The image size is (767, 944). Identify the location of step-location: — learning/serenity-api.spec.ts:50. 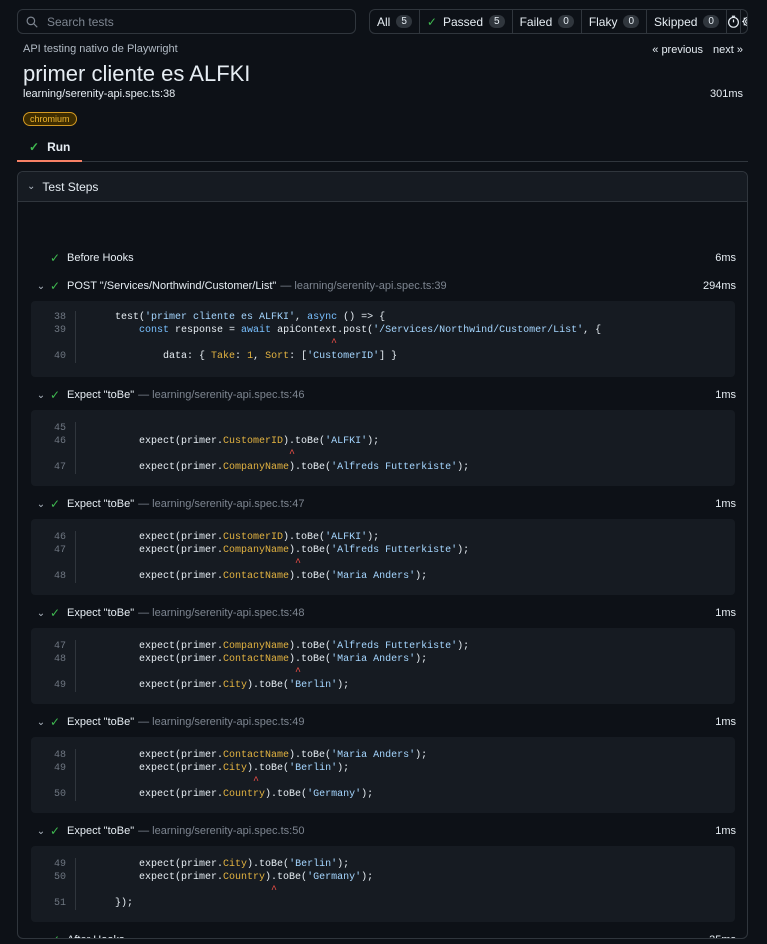
(221, 831).